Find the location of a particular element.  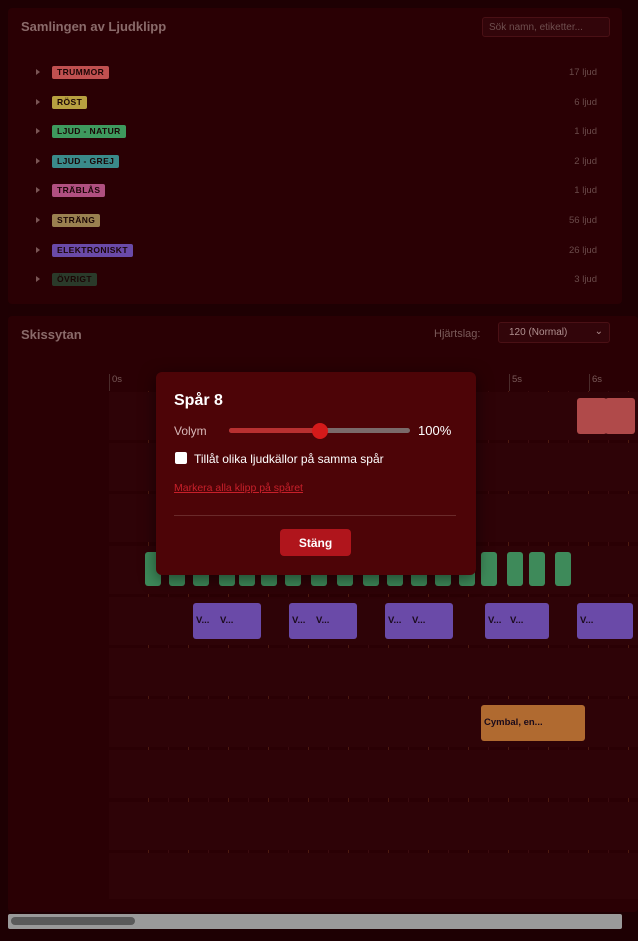

category-count: 26 ljud is located at coordinates (583, 250).